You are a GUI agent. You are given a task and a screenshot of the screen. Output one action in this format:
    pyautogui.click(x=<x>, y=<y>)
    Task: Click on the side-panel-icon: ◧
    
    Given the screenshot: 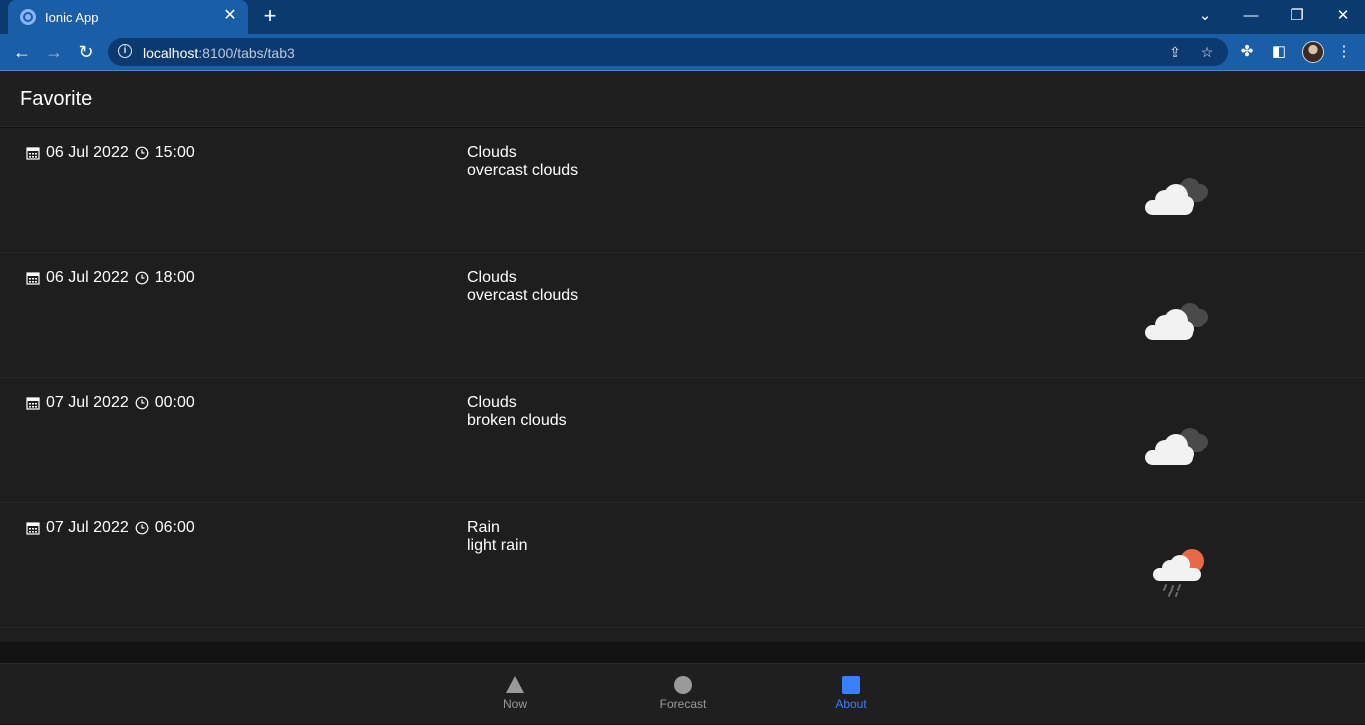 What is the action you would take?
    pyautogui.click(x=1279, y=52)
    